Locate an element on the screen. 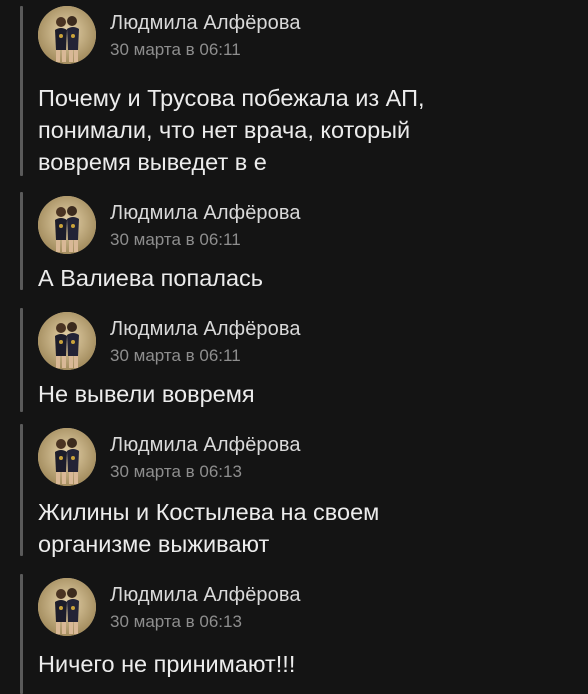  comment-text-line: А Валиева попалась is located at coordinates (151, 278).